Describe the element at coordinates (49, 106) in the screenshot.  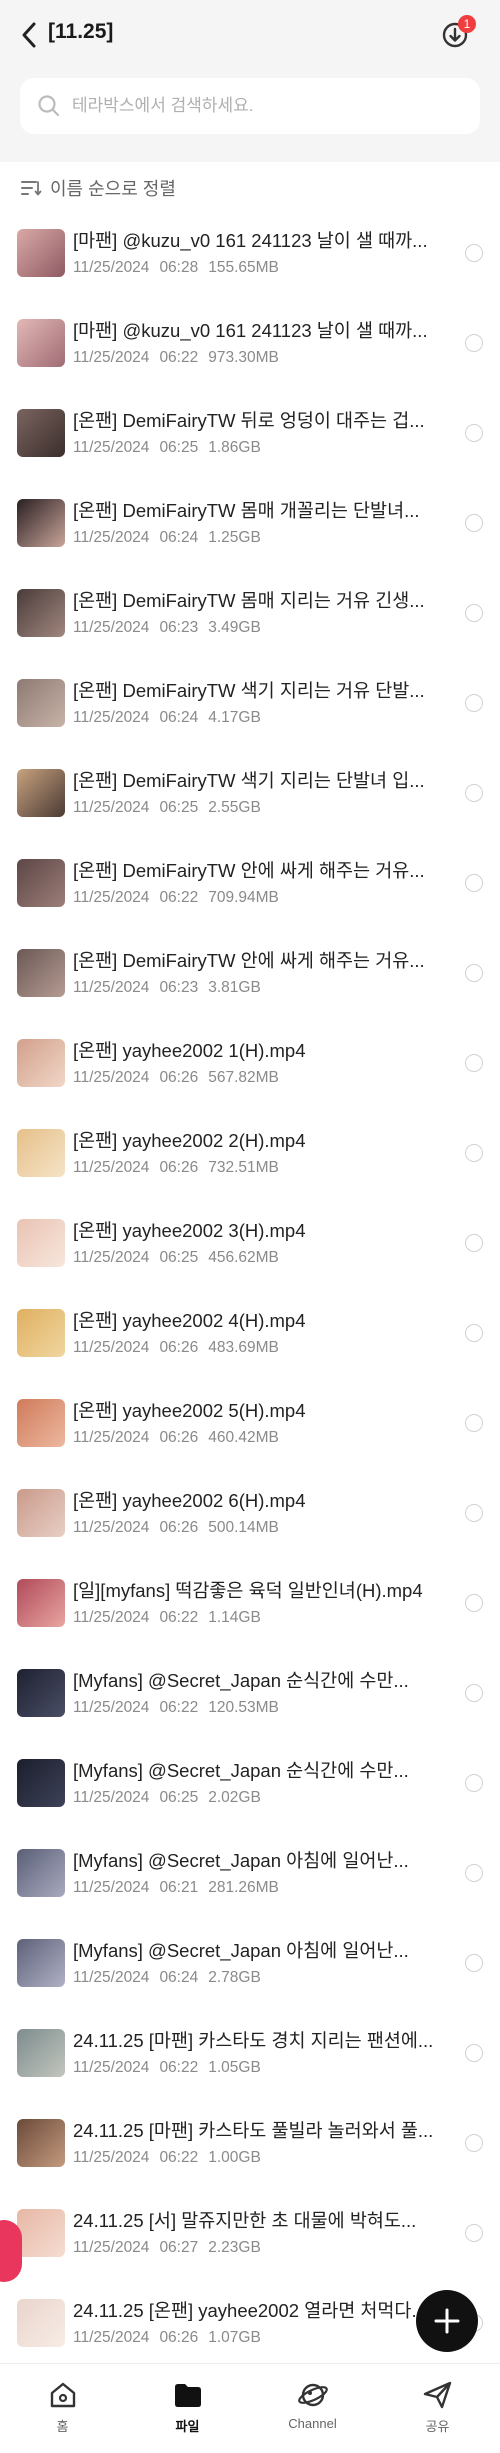
I see `search-icon` at that location.